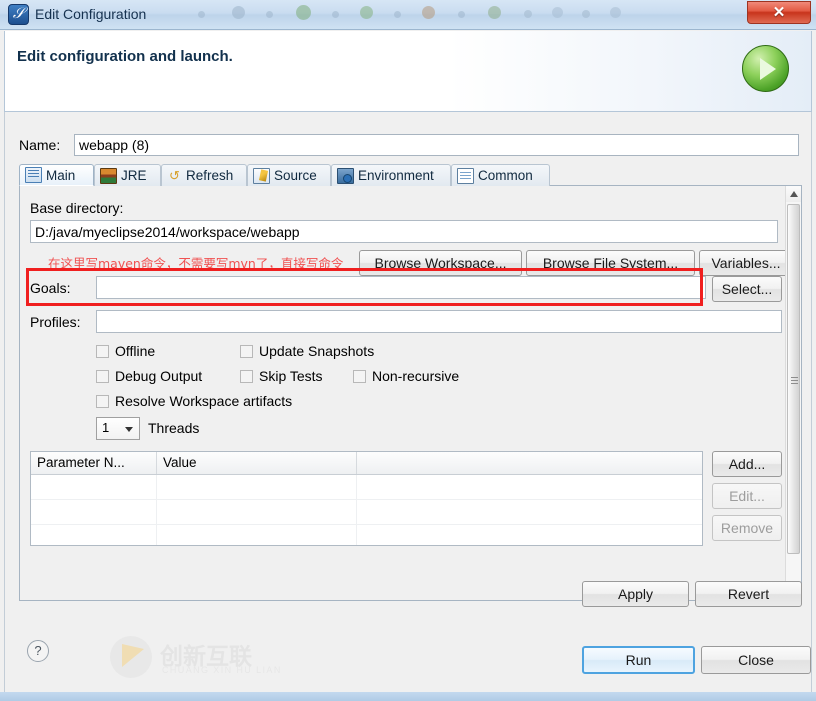  I want to click on tab-refresh-label: Refresh, so click(210, 175).